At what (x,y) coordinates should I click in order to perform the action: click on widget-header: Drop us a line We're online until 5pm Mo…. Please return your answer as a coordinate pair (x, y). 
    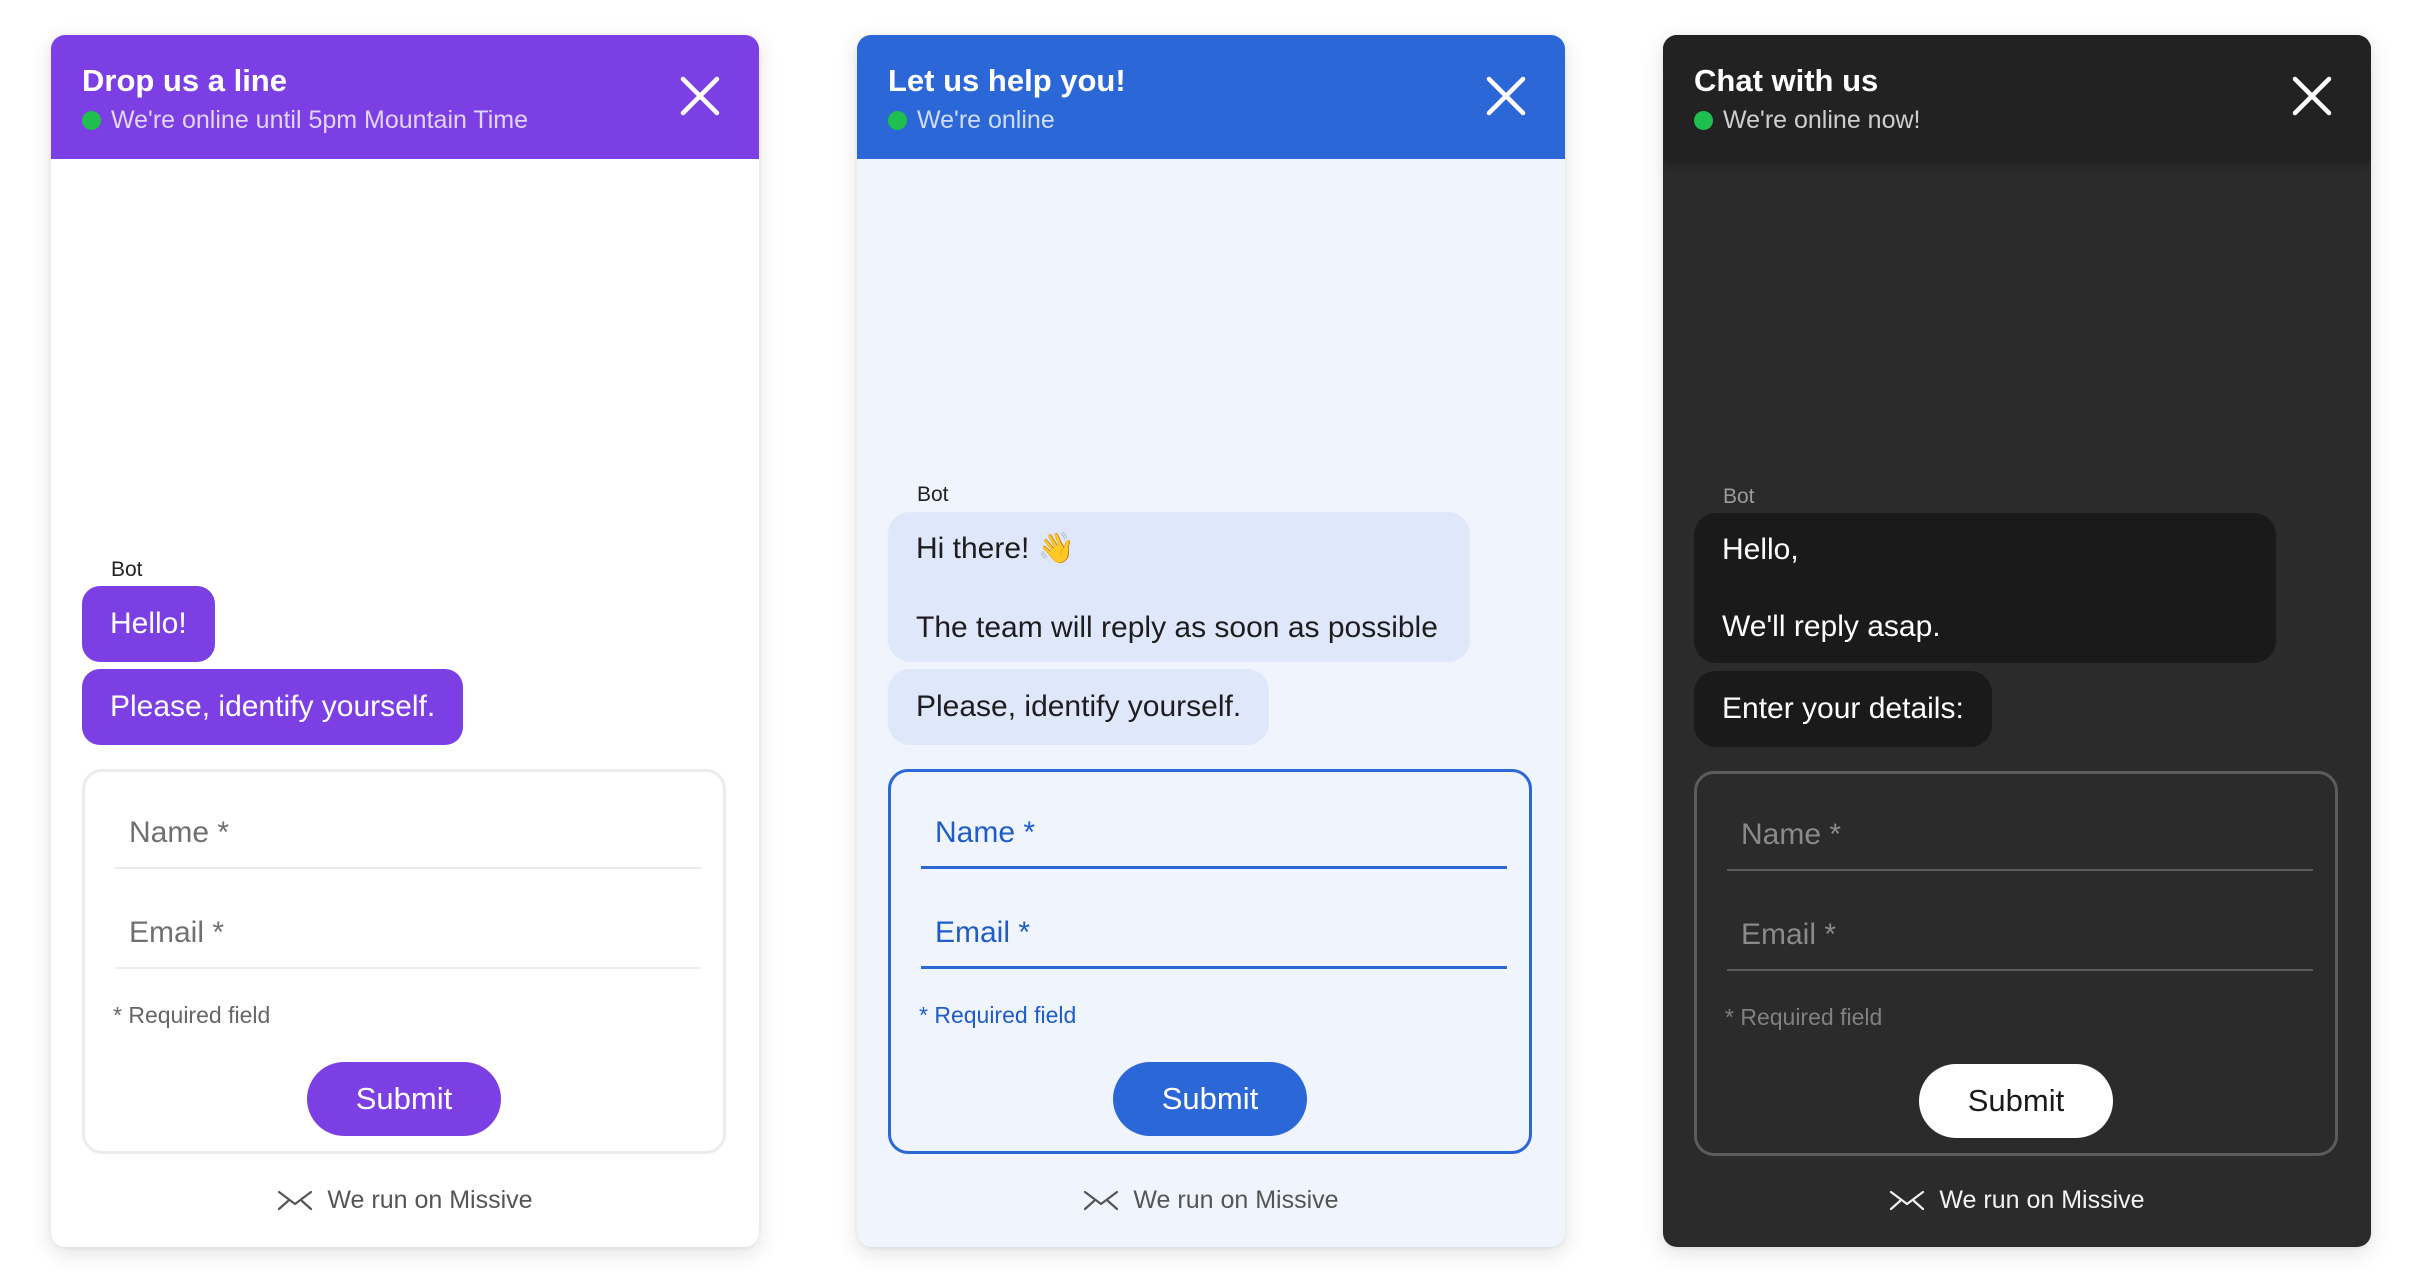
    Looking at the image, I should click on (405, 97).